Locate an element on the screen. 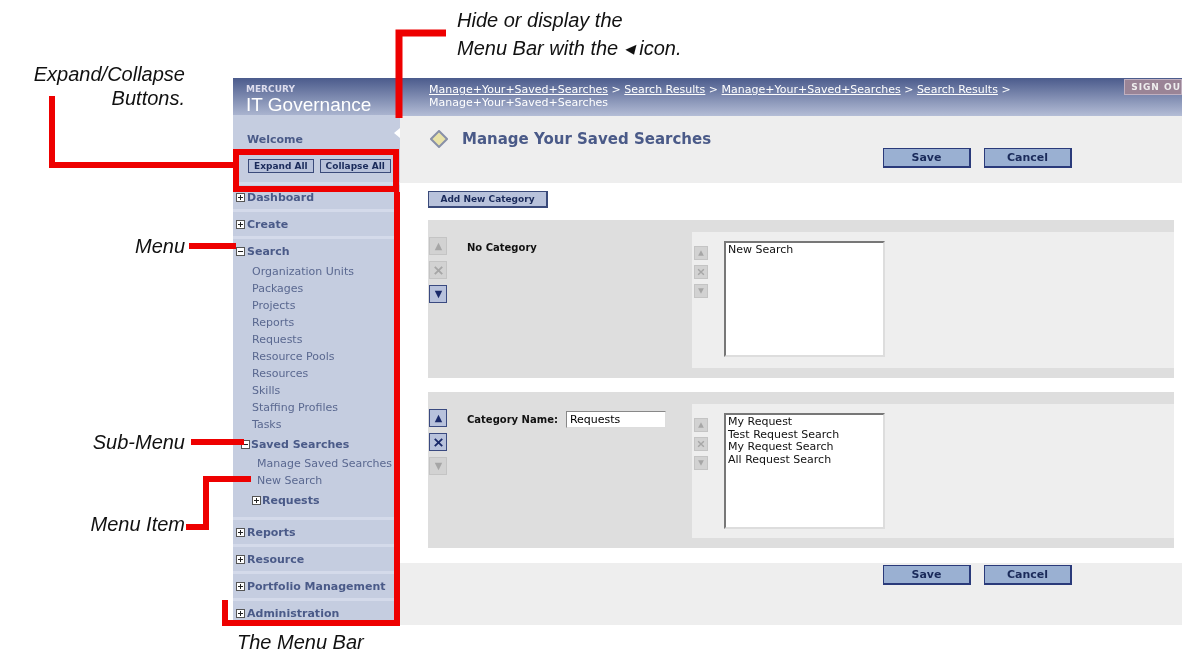 The image size is (1182, 659). annotation-text: Hide or display the Menu Bar with the ◂ icon. is located at coordinates (569, 34).